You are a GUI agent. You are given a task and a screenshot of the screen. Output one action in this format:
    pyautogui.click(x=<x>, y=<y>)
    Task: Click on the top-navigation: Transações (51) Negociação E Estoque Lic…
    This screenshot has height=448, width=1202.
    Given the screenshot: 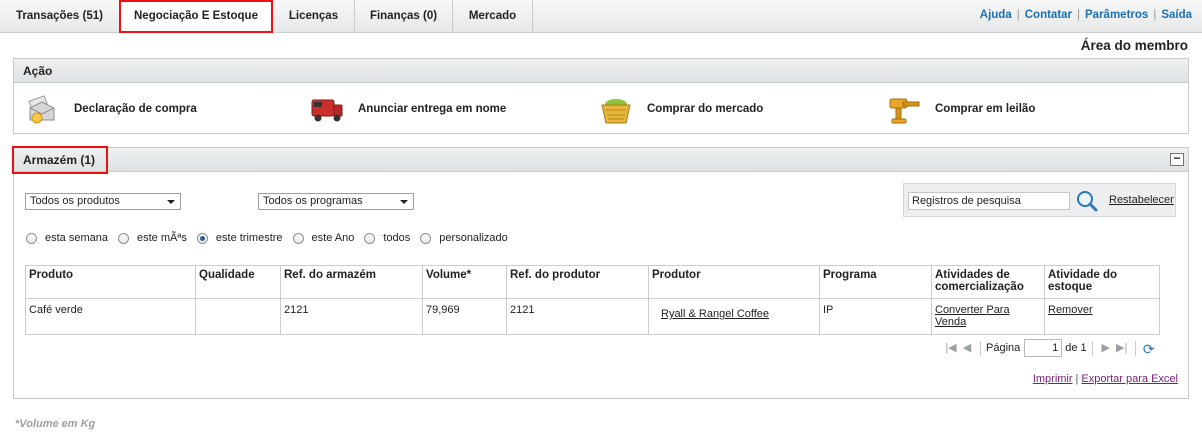 What is the action you would take?
    pyautogui.click(x=601, y=16)
    